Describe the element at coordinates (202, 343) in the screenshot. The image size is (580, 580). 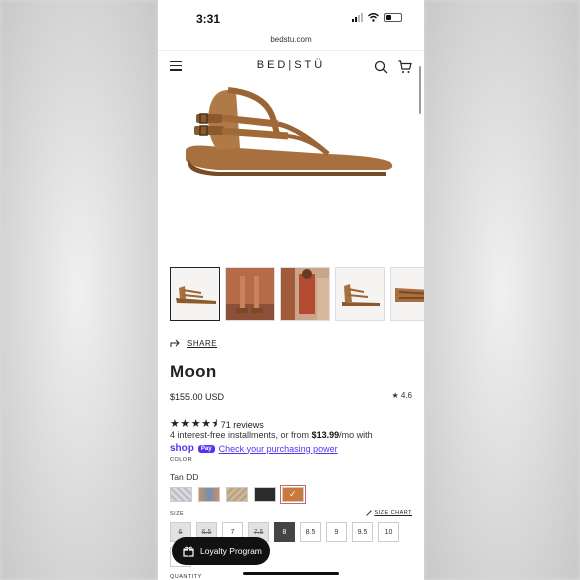
I see `share-label: SHARE` at that location.